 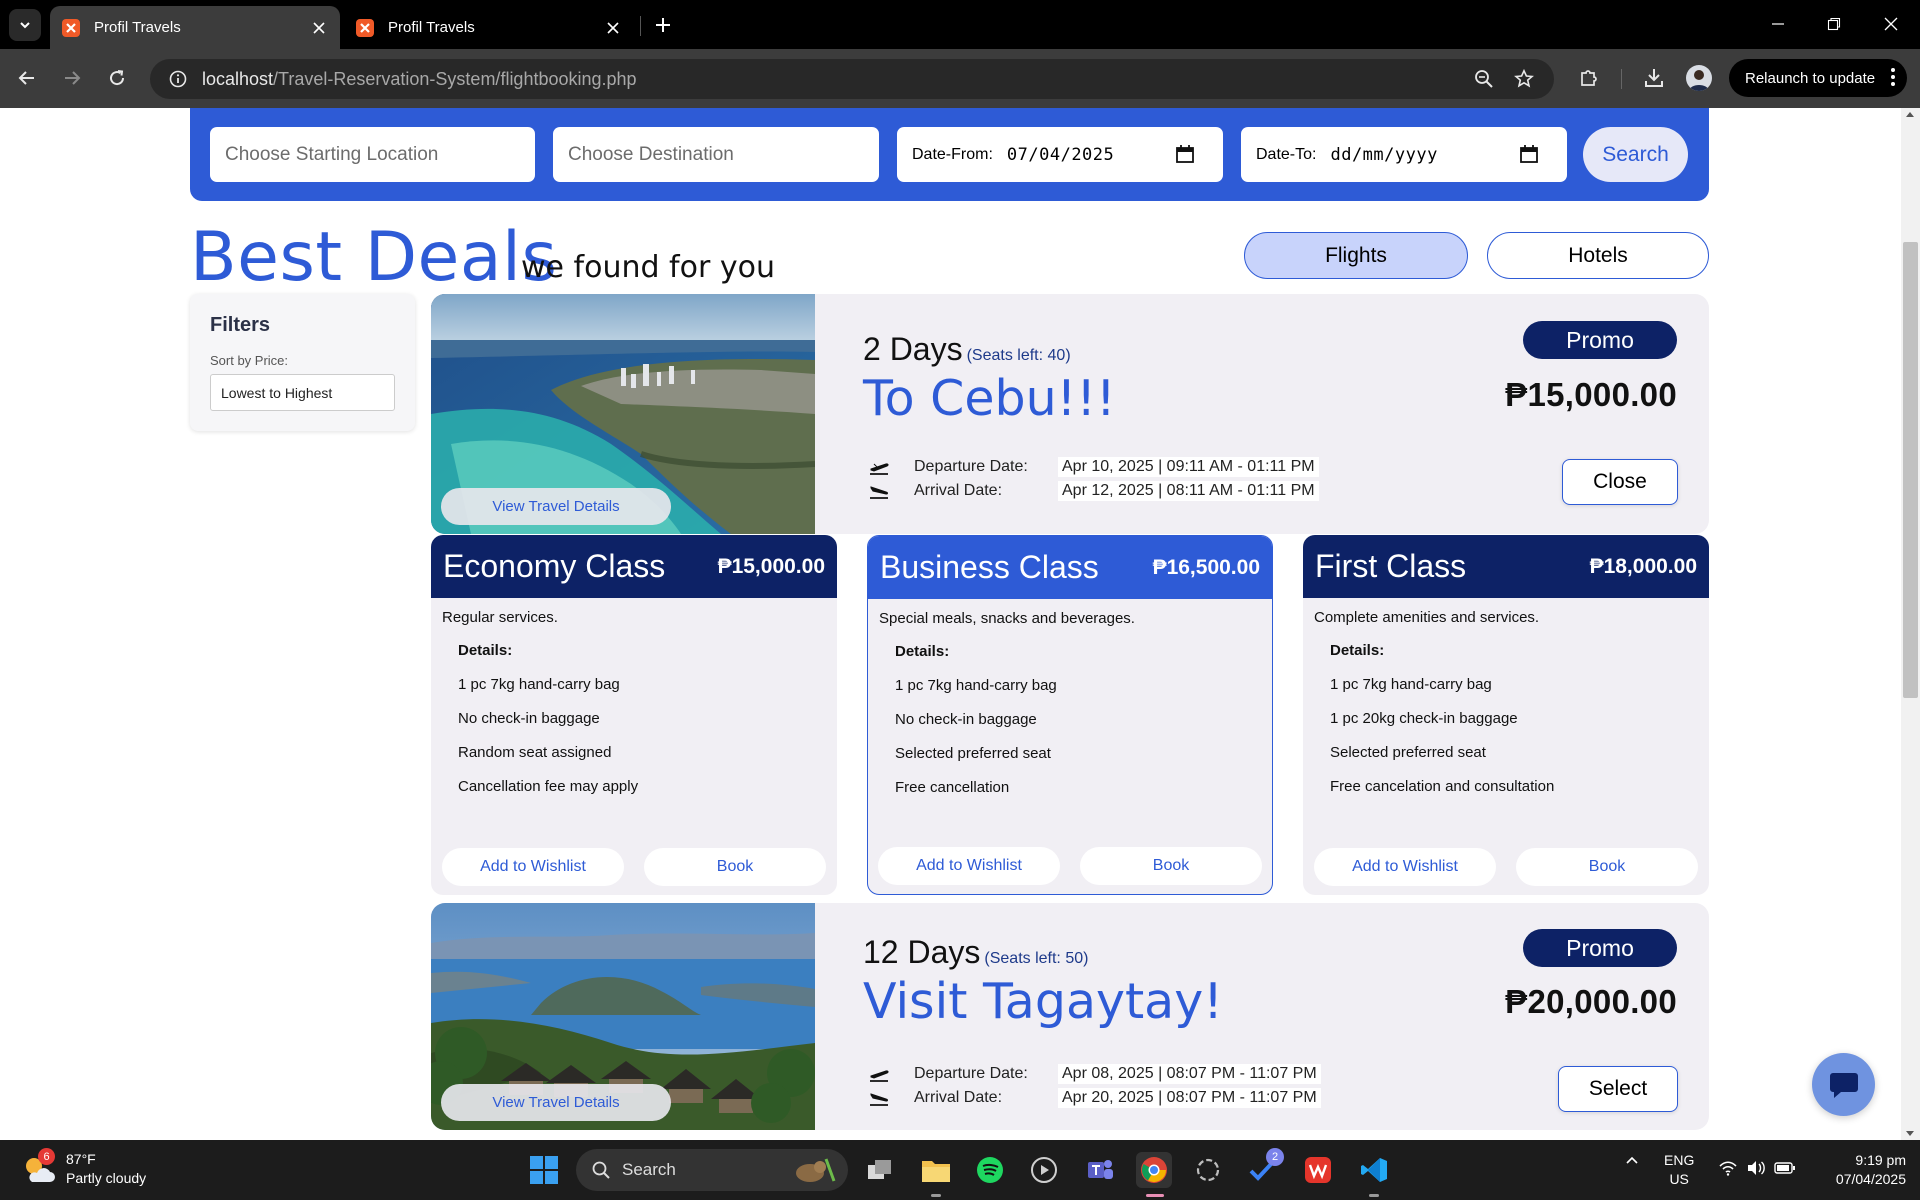 I want to click on start-button, so click(x=544, y=1170).